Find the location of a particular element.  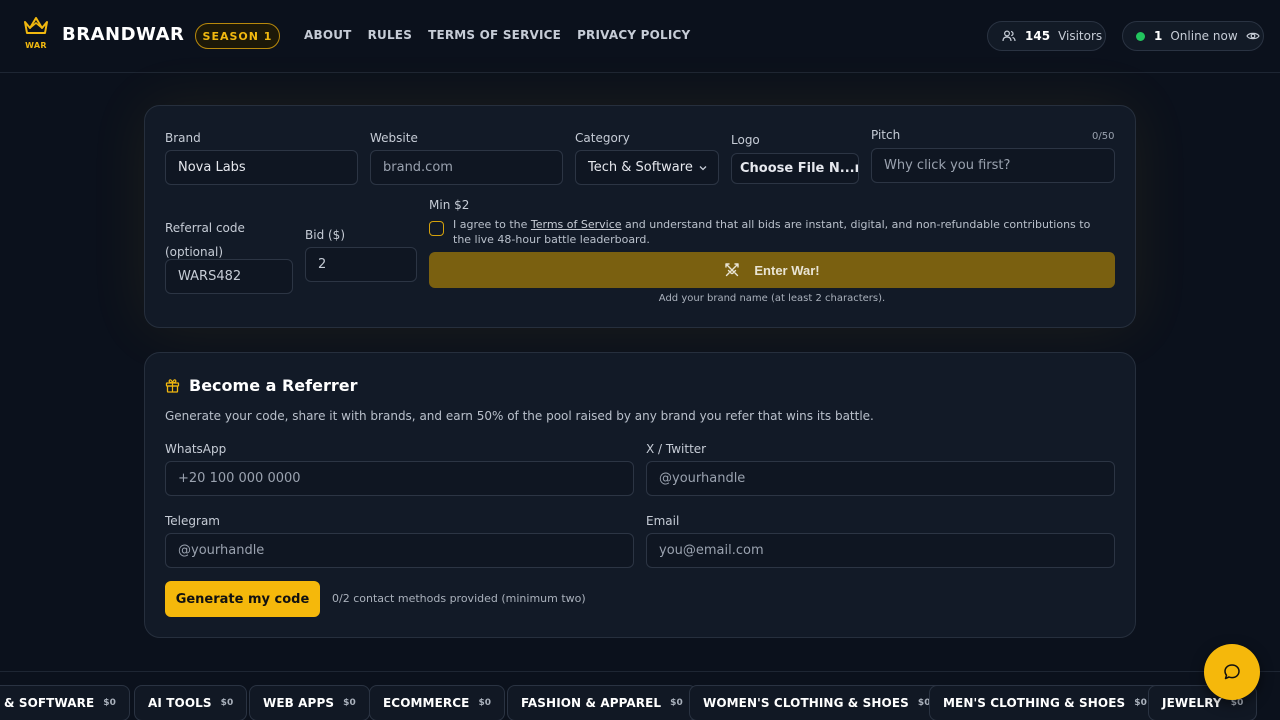

ticker-chip-name: & SOFTWARE is located at coordinates (49, 703).